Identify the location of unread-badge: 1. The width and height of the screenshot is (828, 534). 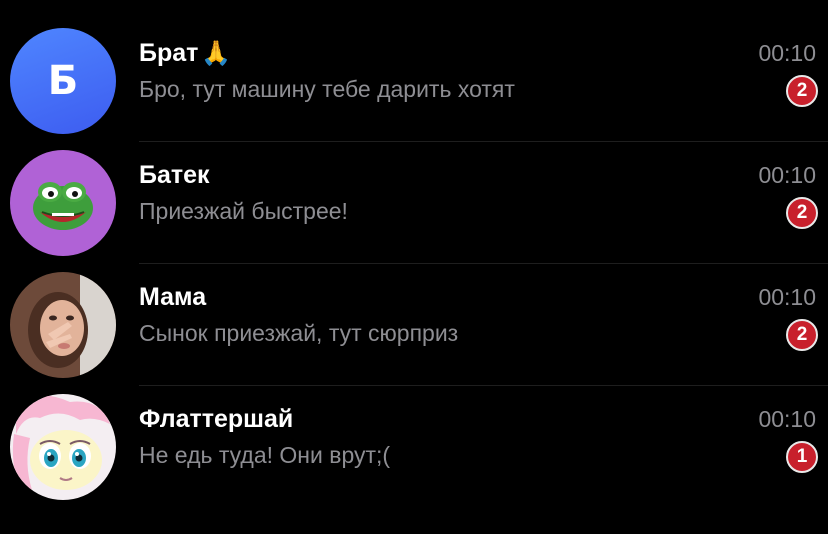
(802, 457).